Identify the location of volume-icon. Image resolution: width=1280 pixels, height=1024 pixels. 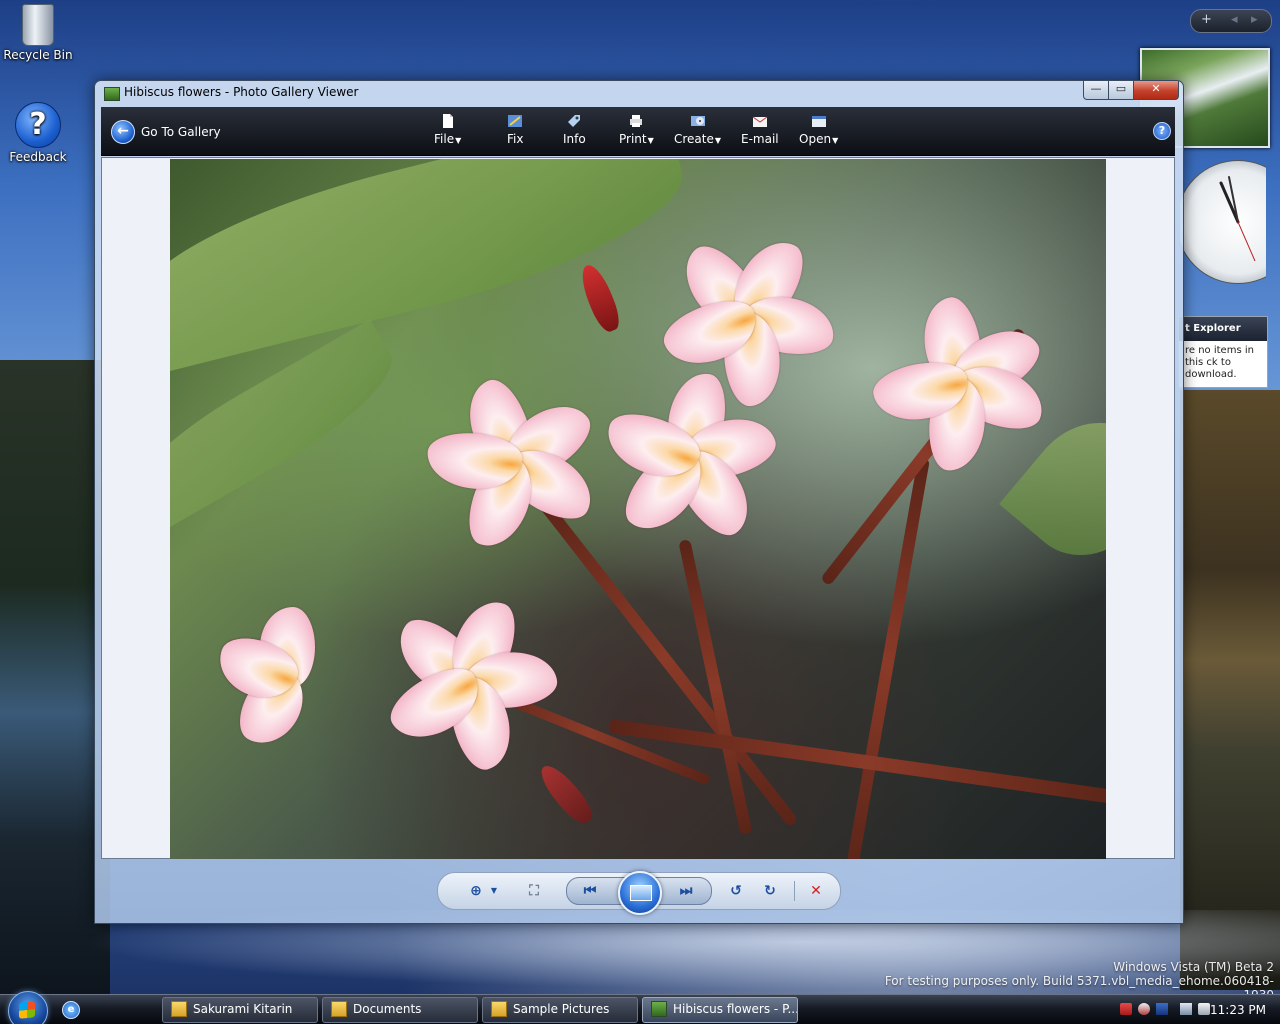
(1204, 1009).